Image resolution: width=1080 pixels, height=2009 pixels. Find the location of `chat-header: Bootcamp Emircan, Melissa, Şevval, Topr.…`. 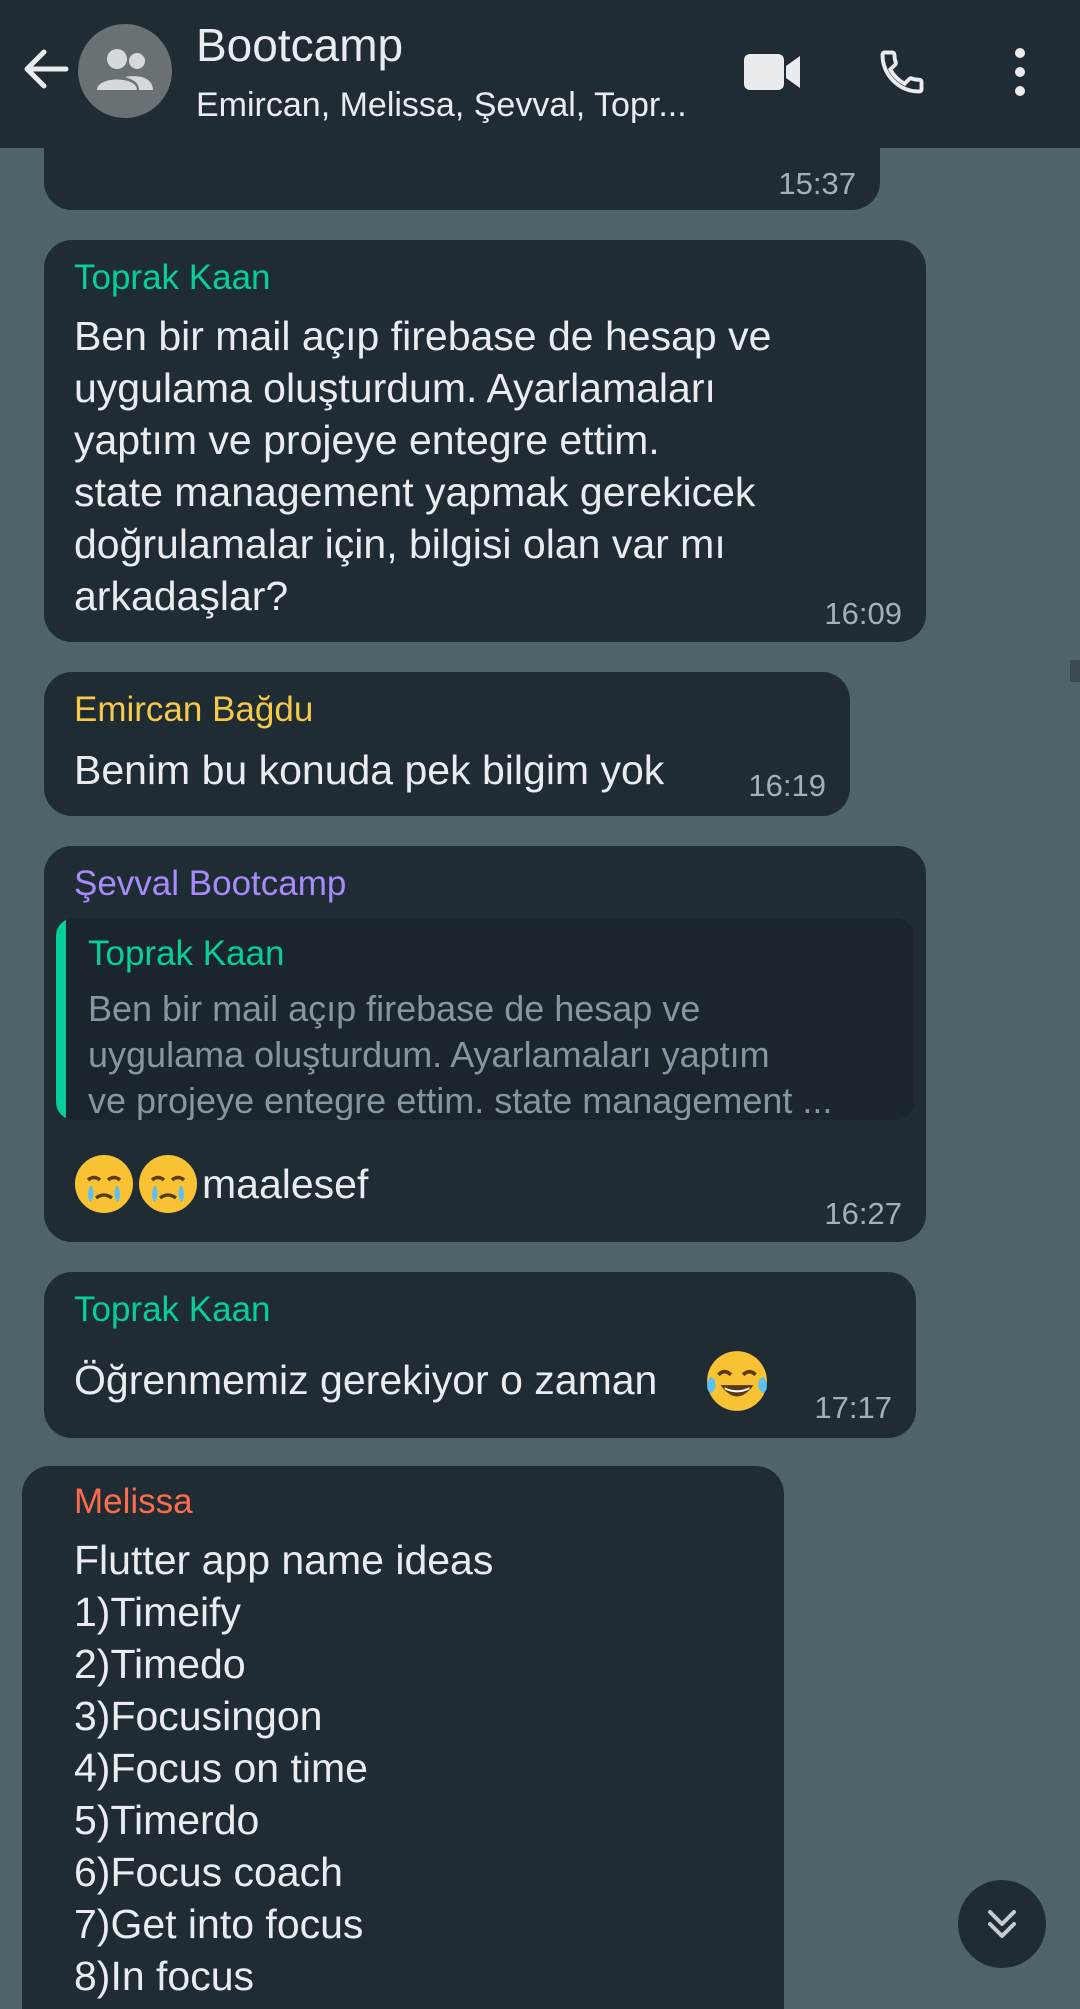

chat-header: Bootcamp Emircan, Melissa, Şevval, Topr.… is located at coordinates (540, 74).